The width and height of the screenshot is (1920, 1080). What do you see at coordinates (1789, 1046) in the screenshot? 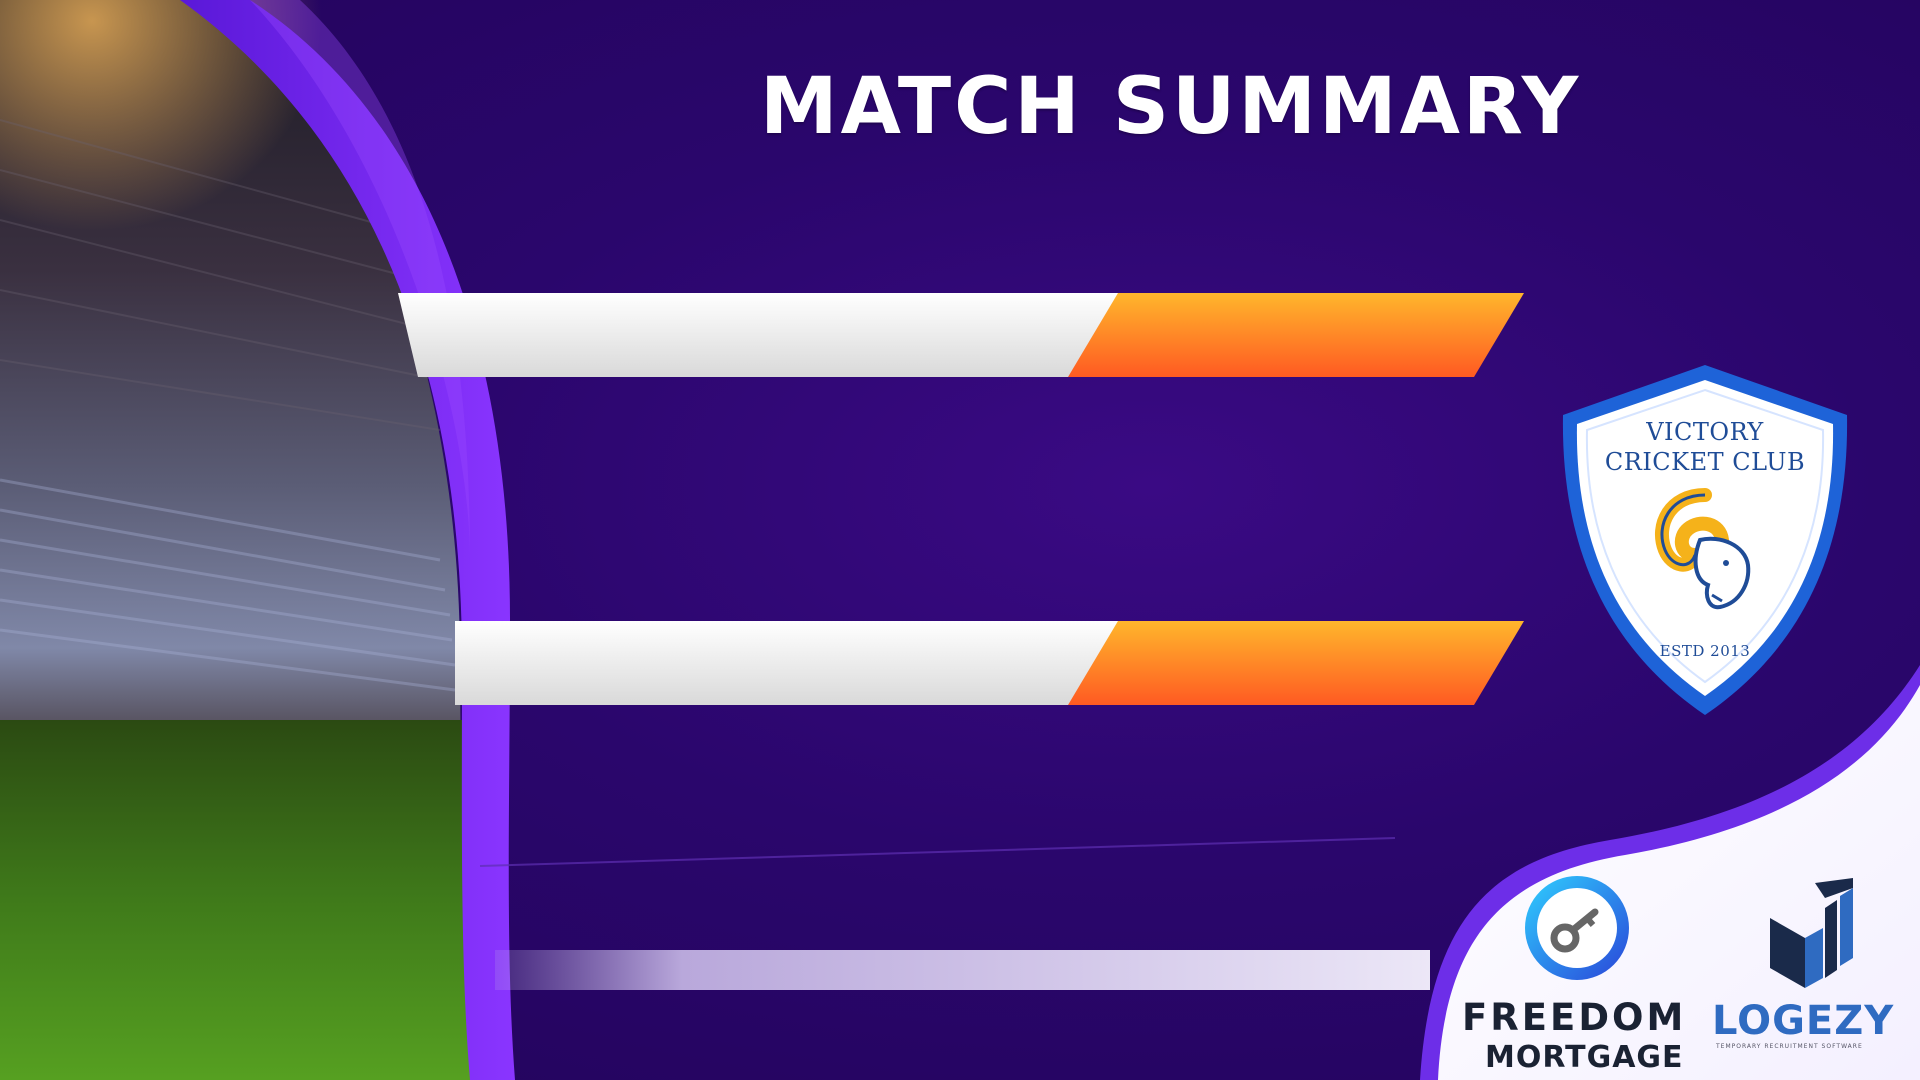
I see `logezy-sponsor-tagline: TEMPORARY RECRUITMENT SOFTWARE` at bounding box center [1789, 1046].